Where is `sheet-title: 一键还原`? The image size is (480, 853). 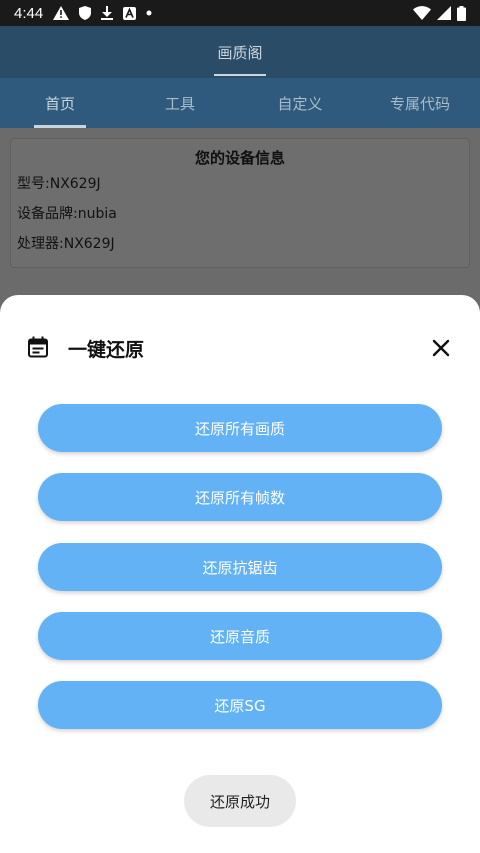
sheet-title: 一键还原 is located at coordinates (106, 350).